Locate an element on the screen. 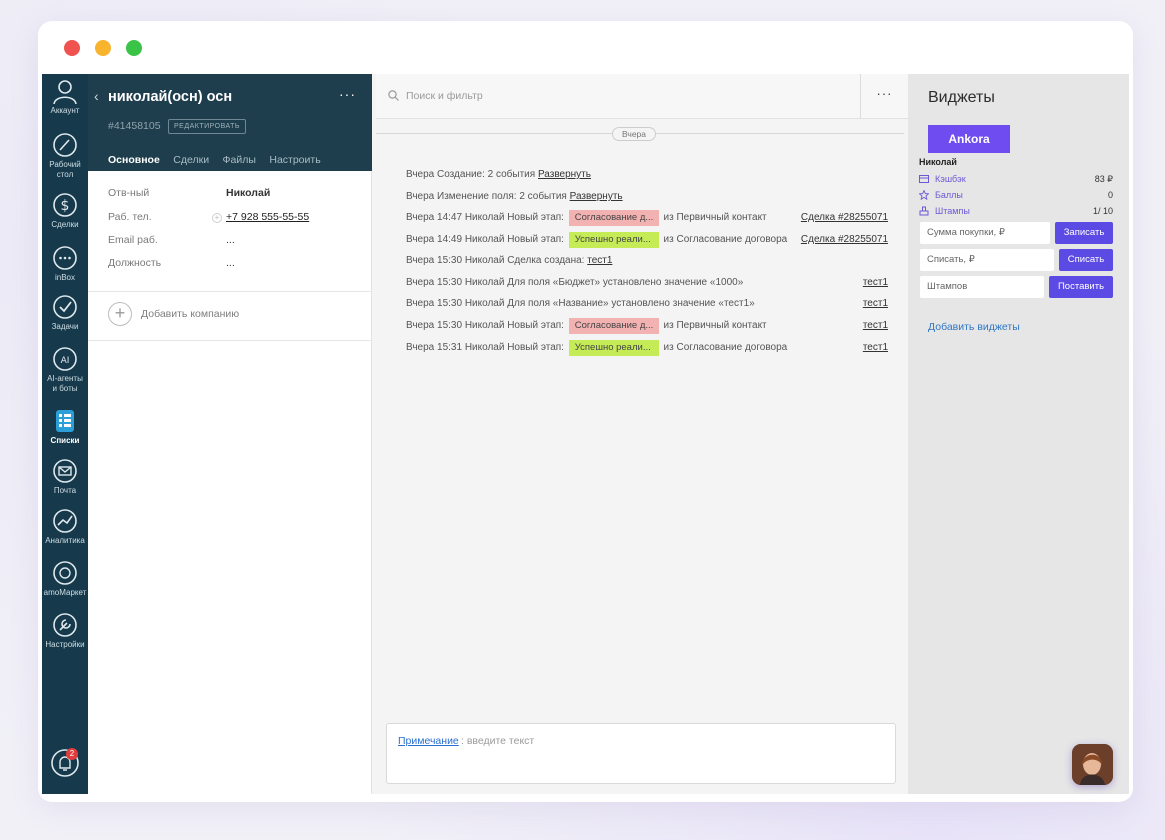 The image size is (1165, 840). write-off-button: Списать is located at coordinates (1086, 260).